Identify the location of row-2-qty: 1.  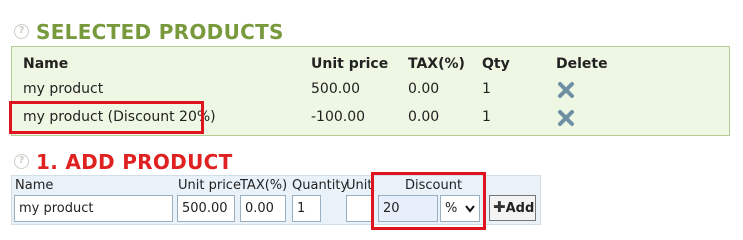
(486, 117).